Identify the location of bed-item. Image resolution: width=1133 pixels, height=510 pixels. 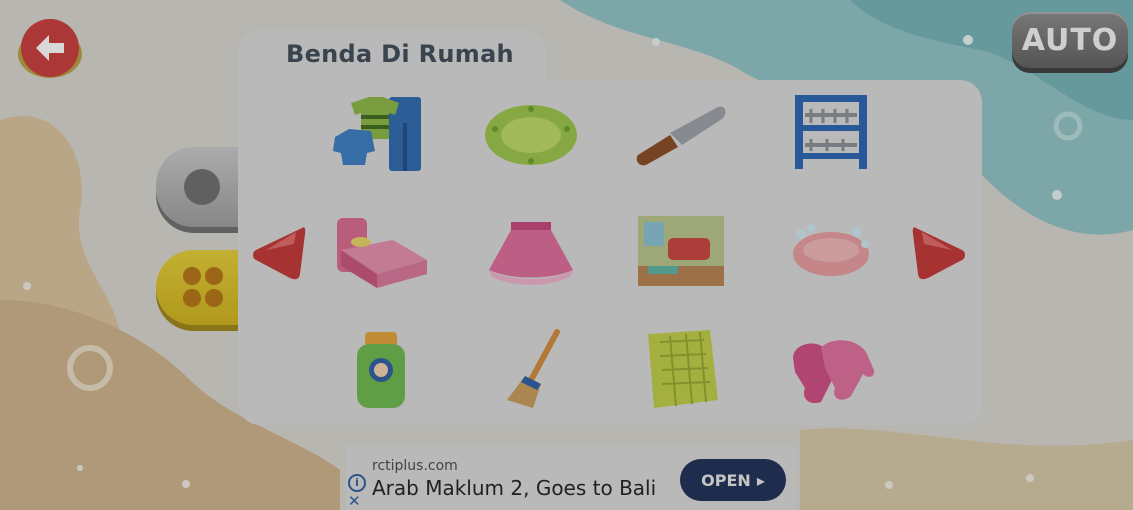
(381, 251).